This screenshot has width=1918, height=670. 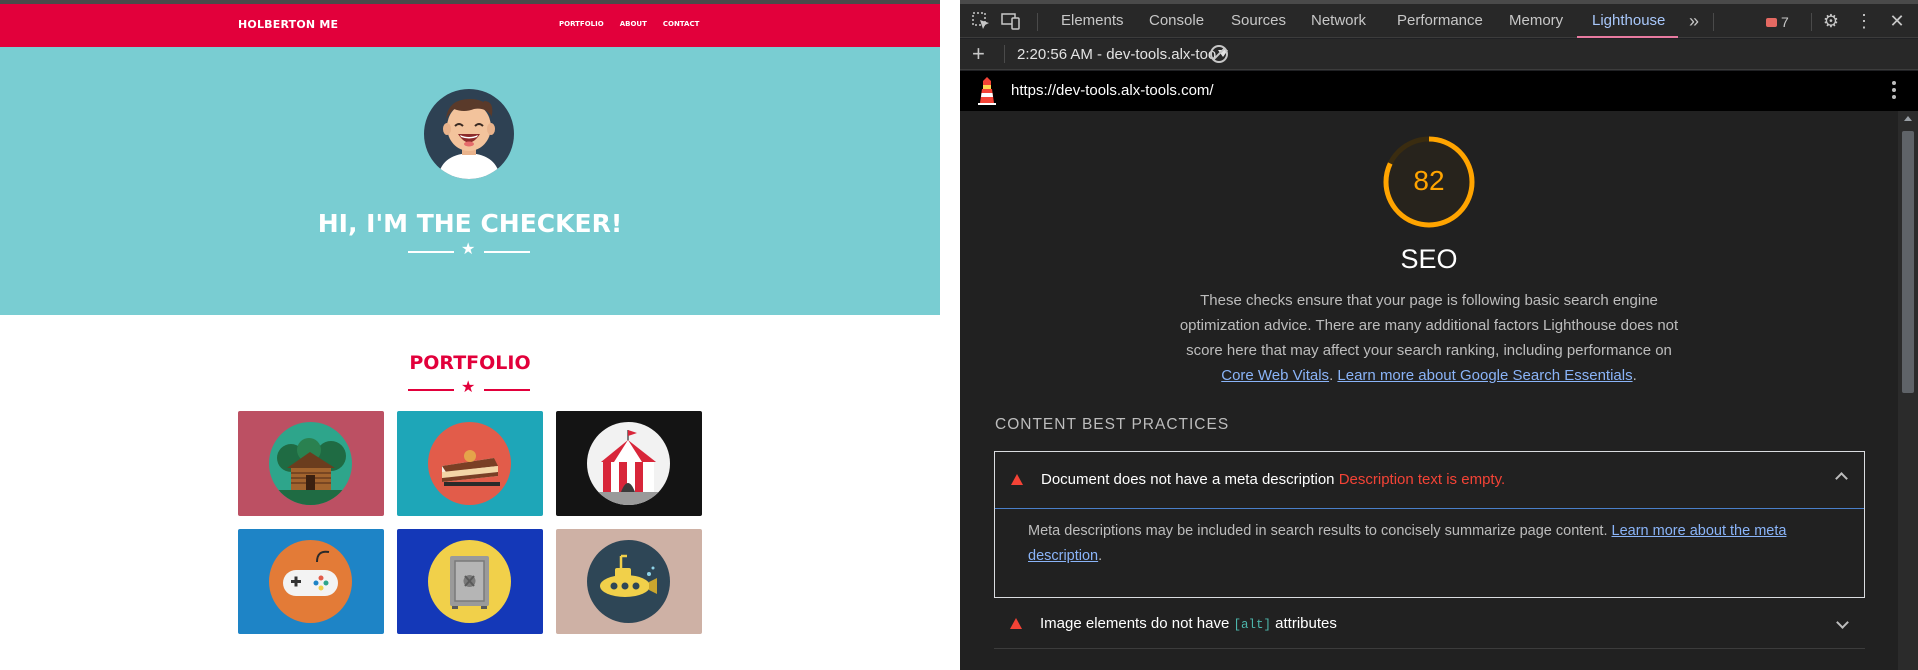 I want to click on avatar-illustration, so click(x=469, y=139).